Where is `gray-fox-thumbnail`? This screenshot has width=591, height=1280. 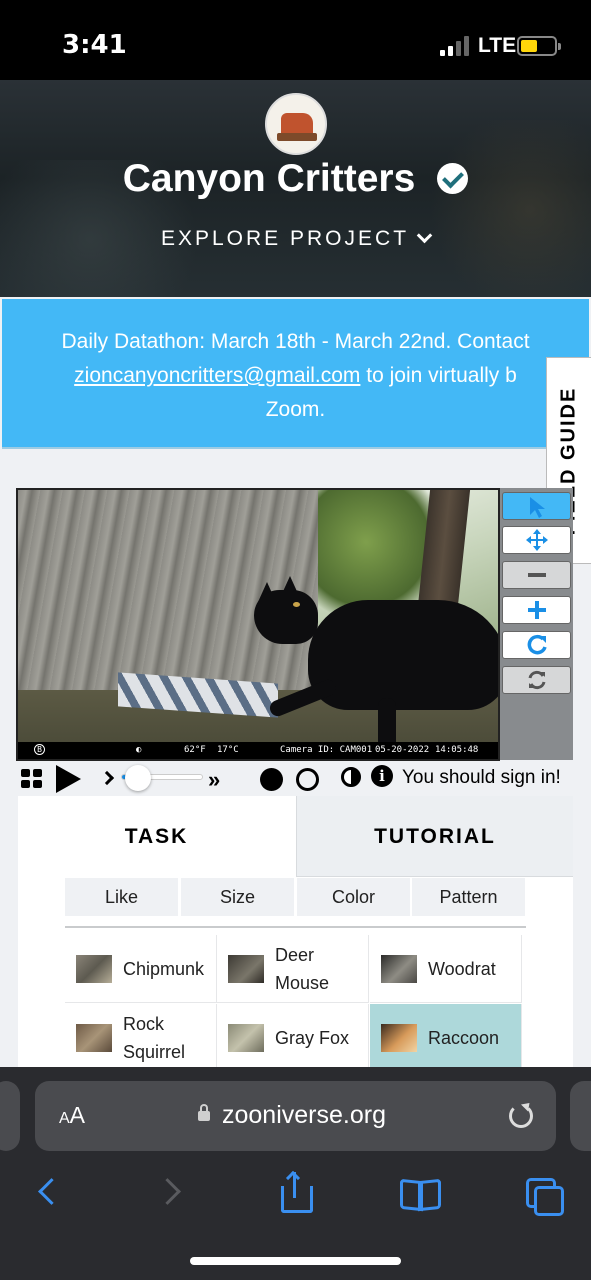
gray-fox-thumbnail is located at coordinates (246, 1038).